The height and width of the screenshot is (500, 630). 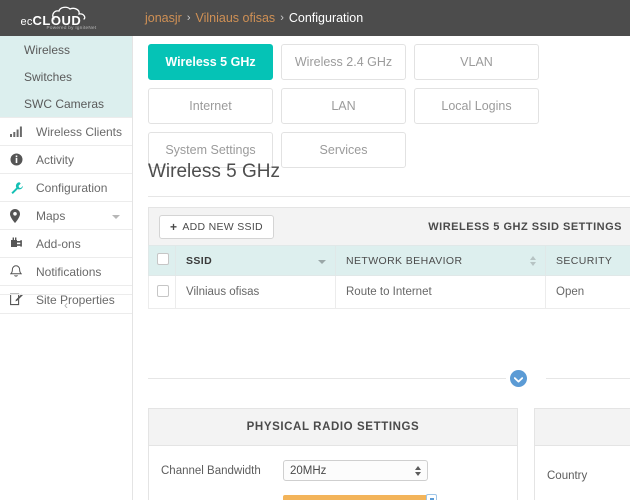 What do you see at coordinates (55, 159) in the screenshot?
I see `sidebar-item-label: Activity` at bounding box center [55, 159].